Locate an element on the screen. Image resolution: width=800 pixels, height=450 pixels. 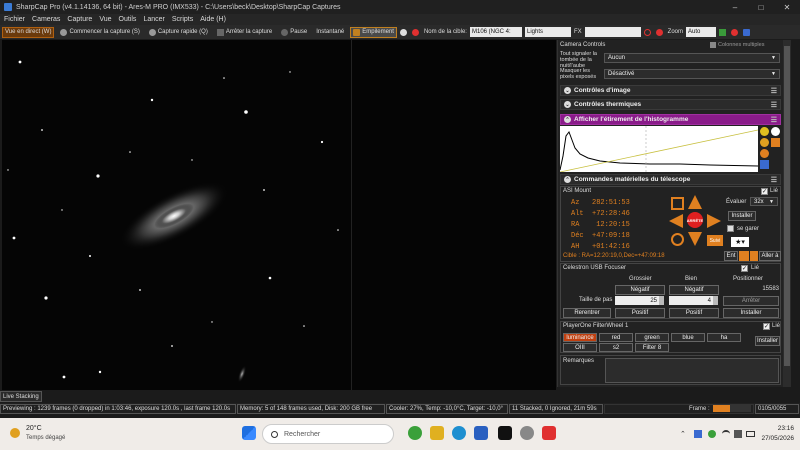
filterwheel-linked-checkbox: ✓ is located at coordinates (766, 326).